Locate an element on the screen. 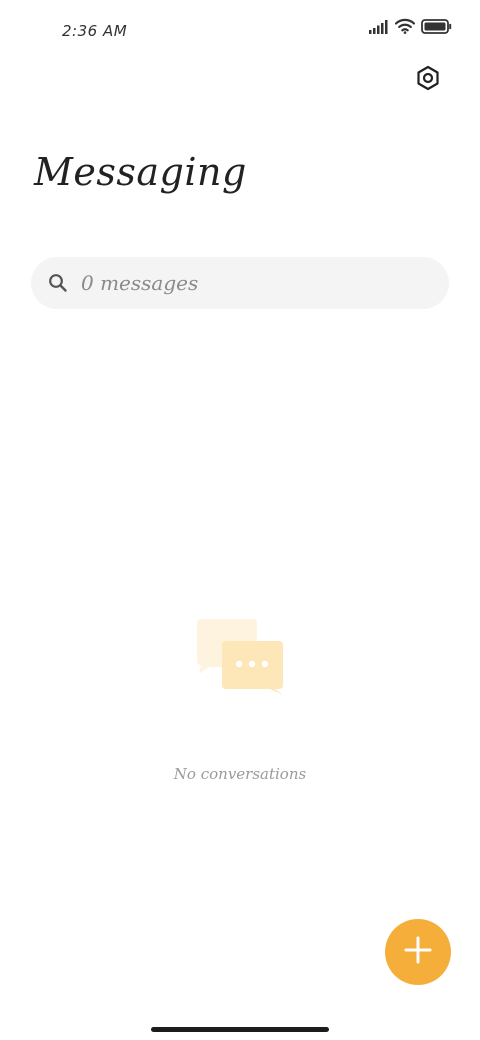  search-bar is located at coordinates (240, 283).